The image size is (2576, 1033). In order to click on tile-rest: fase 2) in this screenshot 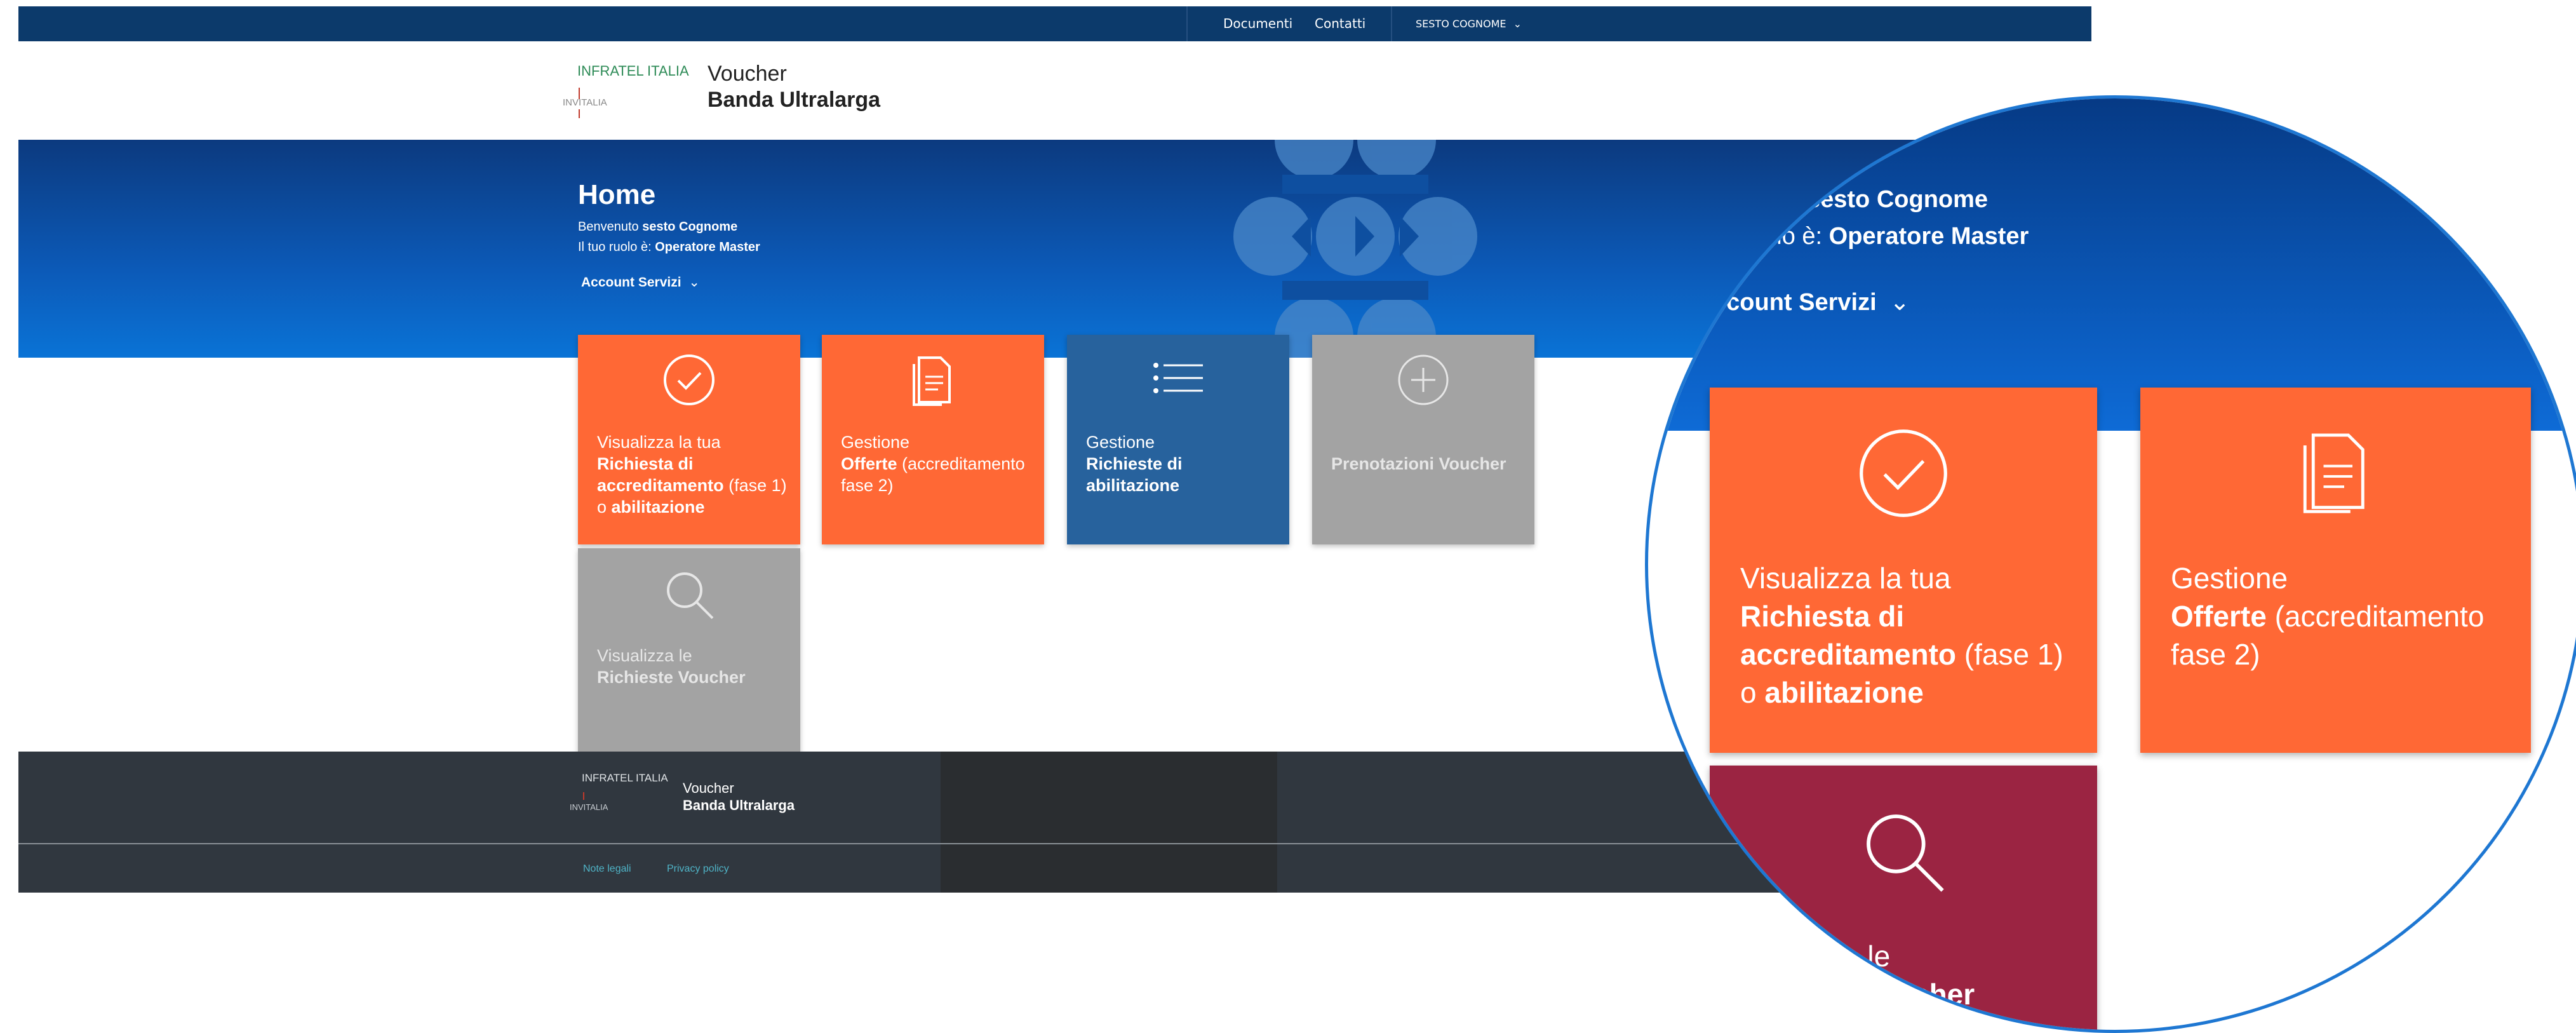, I will do `click(2215, 654)`.